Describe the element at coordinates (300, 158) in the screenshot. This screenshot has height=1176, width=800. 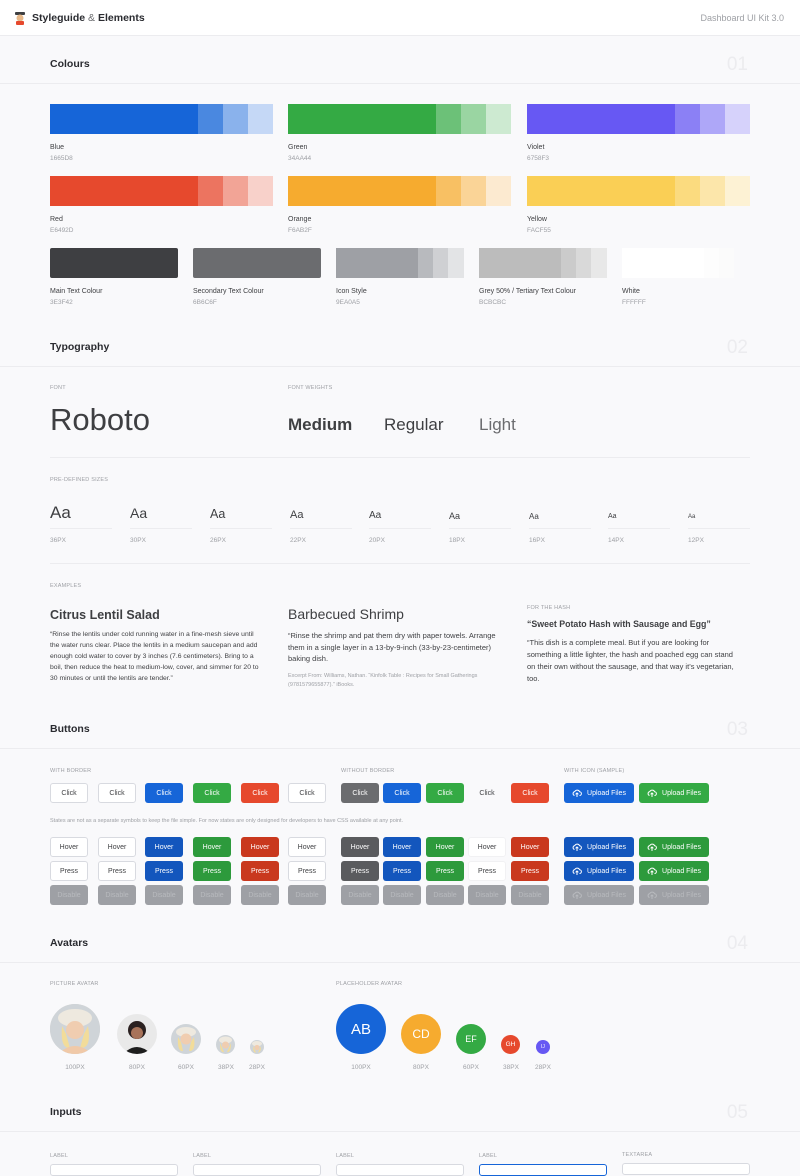
I see `swatch-hex: 34AA44` at that location.